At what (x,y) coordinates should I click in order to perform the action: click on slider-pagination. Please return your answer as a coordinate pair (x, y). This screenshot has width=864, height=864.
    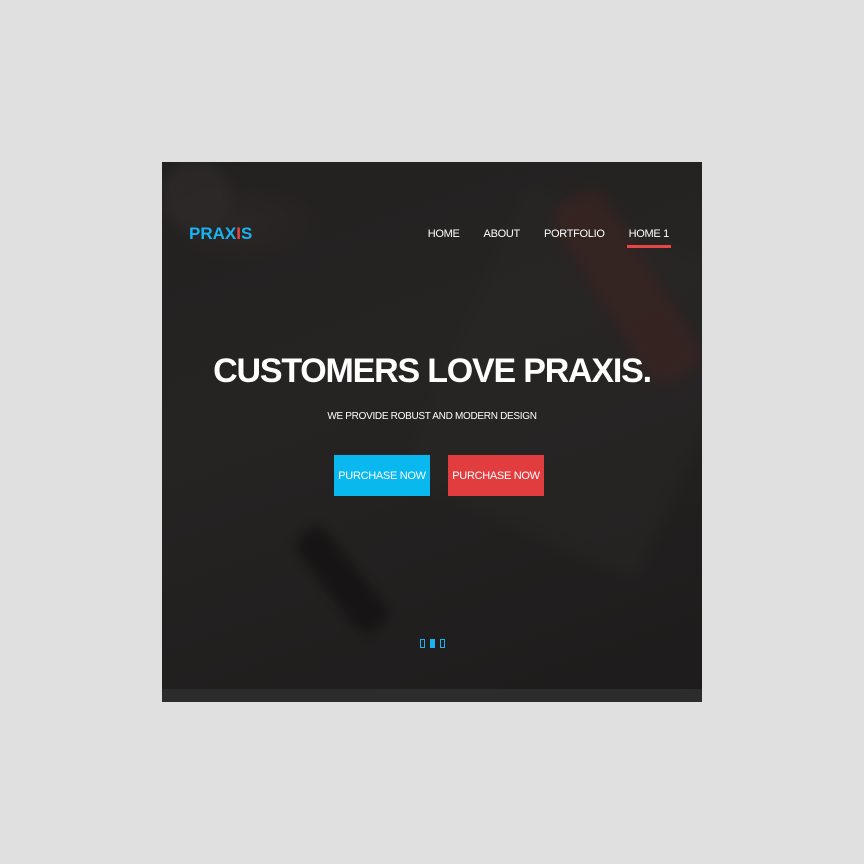
    Looking at the image, I should click on (432, 643).